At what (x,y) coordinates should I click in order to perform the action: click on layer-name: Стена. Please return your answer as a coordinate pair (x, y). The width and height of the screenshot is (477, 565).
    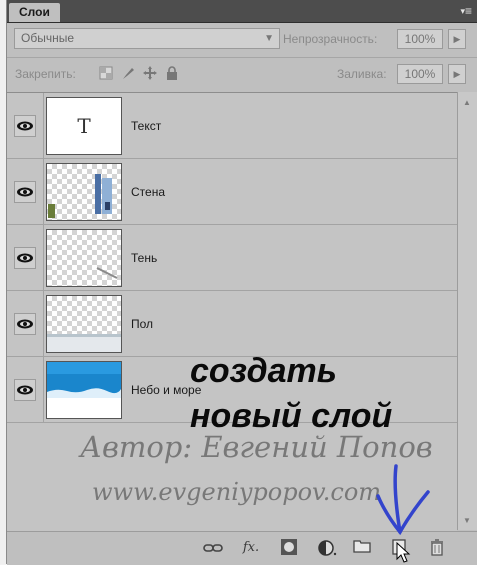
    Looking at the image, I should click on (148, 192).